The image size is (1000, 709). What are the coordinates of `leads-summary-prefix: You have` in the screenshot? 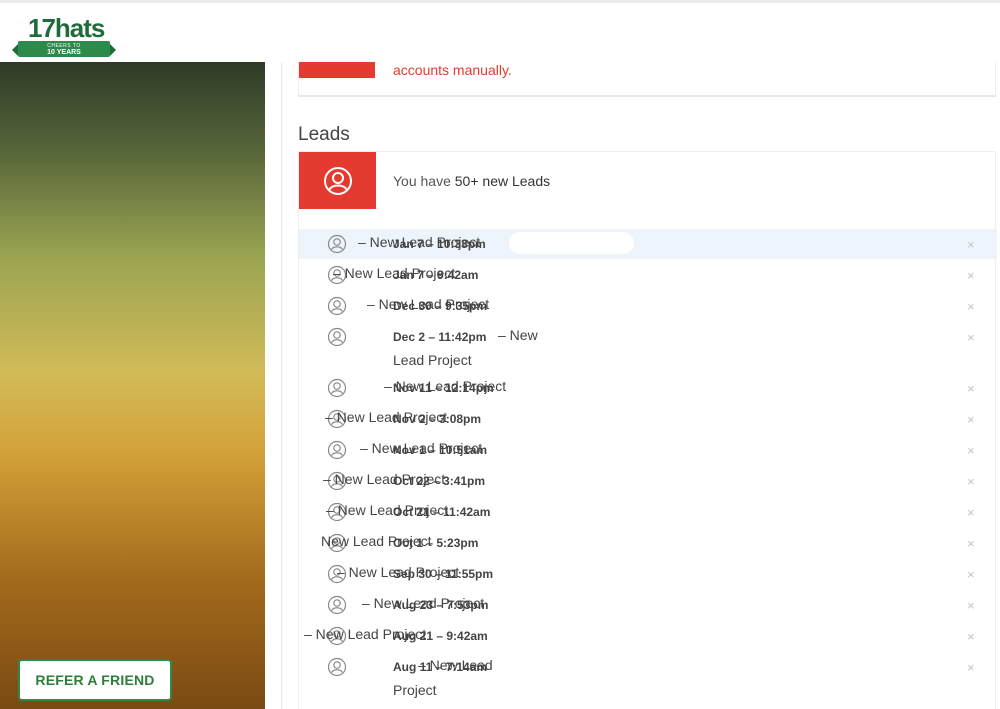 It's located at (424, 181).